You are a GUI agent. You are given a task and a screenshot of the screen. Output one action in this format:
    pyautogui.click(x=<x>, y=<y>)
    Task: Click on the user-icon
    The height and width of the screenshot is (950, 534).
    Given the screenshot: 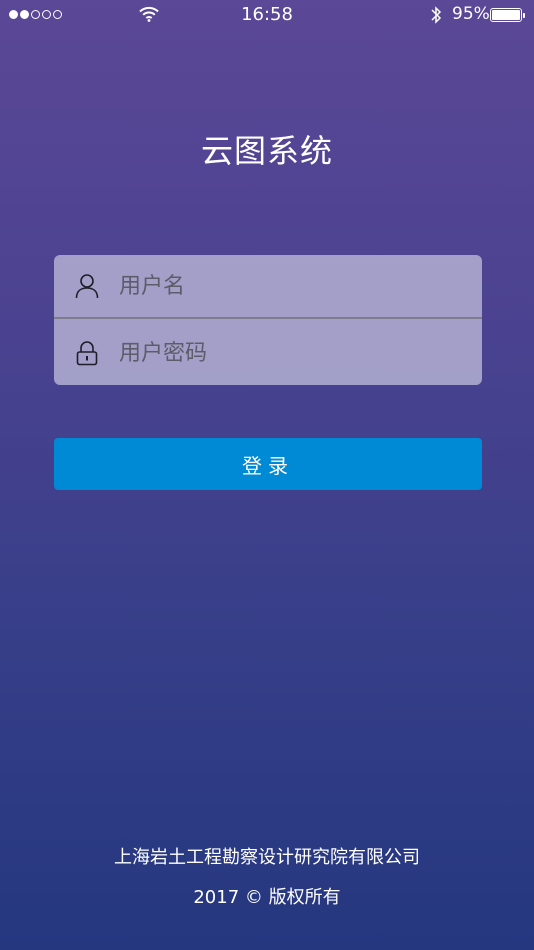 What is the action you would take?
    pyautogui.click(x=87, y=286)
    